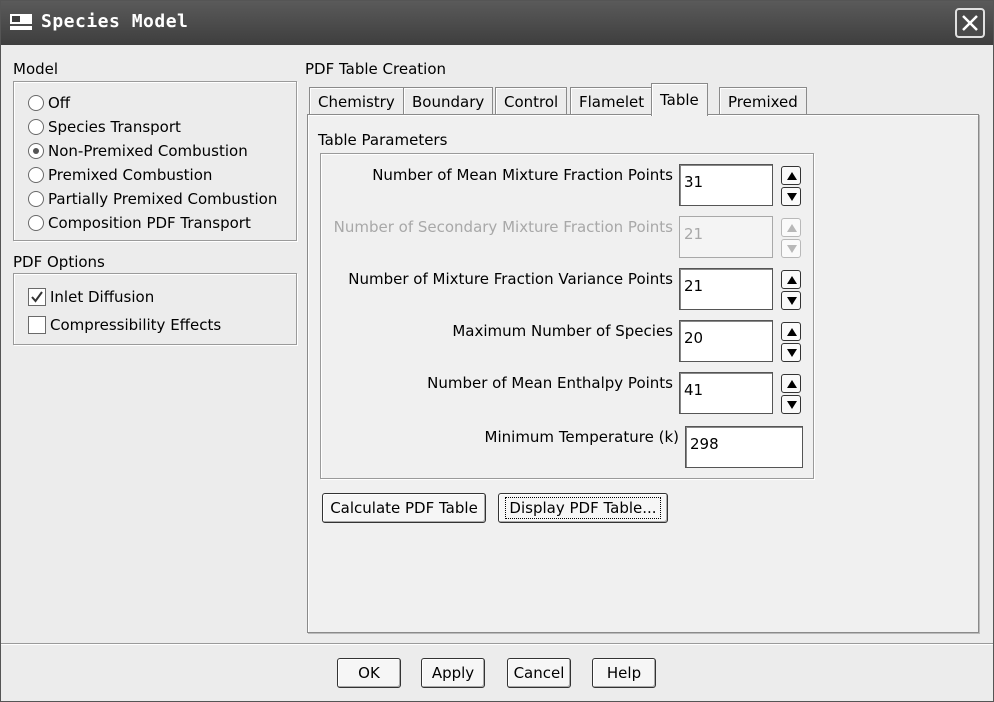 The height and width of the screenshot is (702, 994). Describe the element at coordinates (149, 223) in the screenshot. I see `radio-label: Composition PDF Transport` at that location.